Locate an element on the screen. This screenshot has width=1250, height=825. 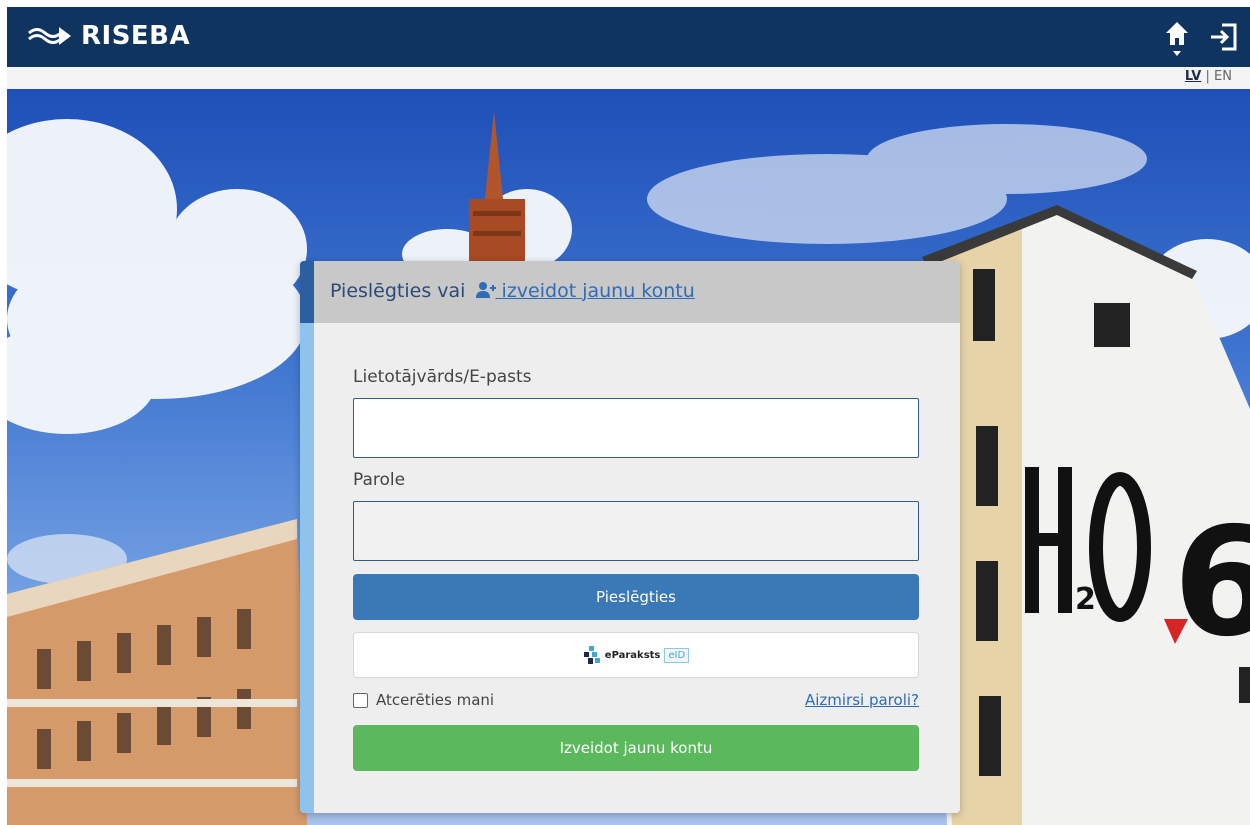
title-prefix: Pieslēgties vai is located at coordinates (398, 291).